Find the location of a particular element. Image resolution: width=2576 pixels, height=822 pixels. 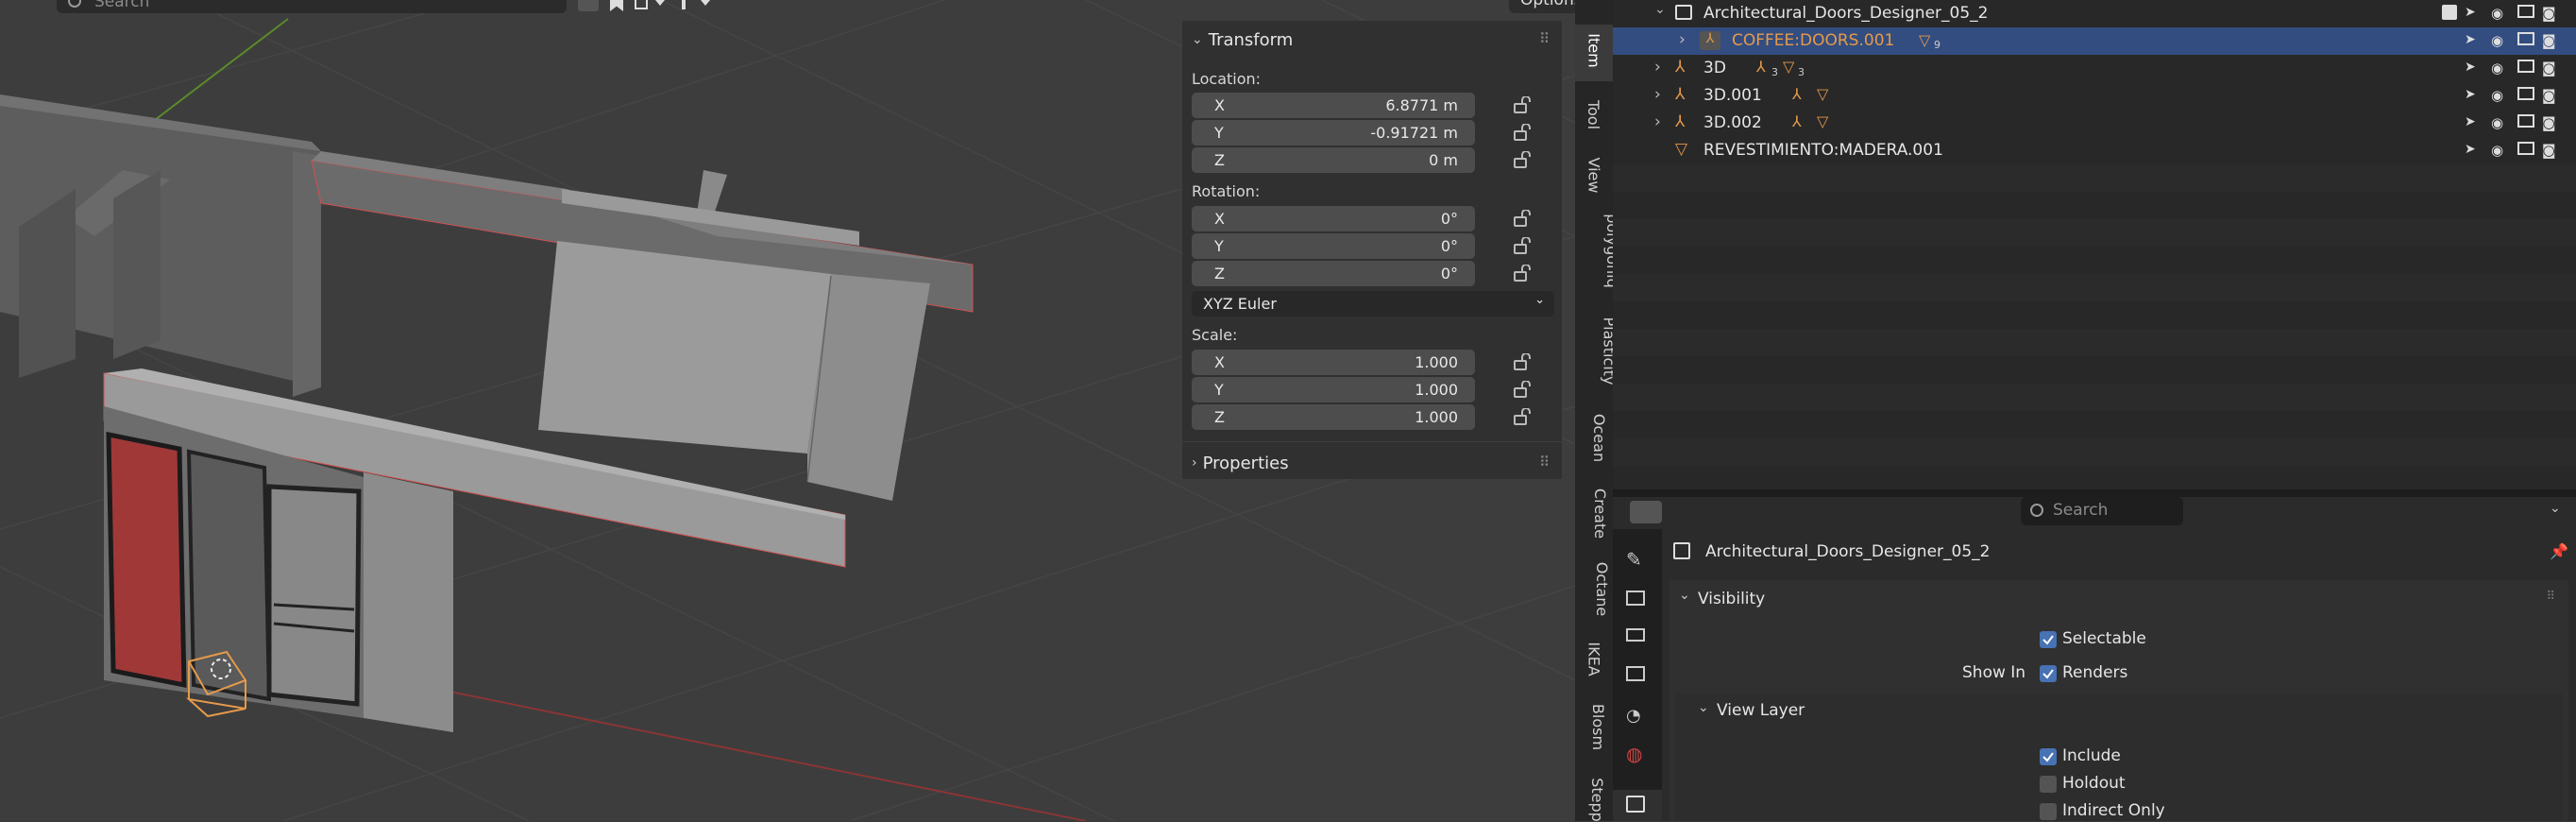

outliner-row-3d-001: › ⅄ 3D.001 ⅄ ▽ ➤ ◉ ◙ is located at coordinates (2094, 96).